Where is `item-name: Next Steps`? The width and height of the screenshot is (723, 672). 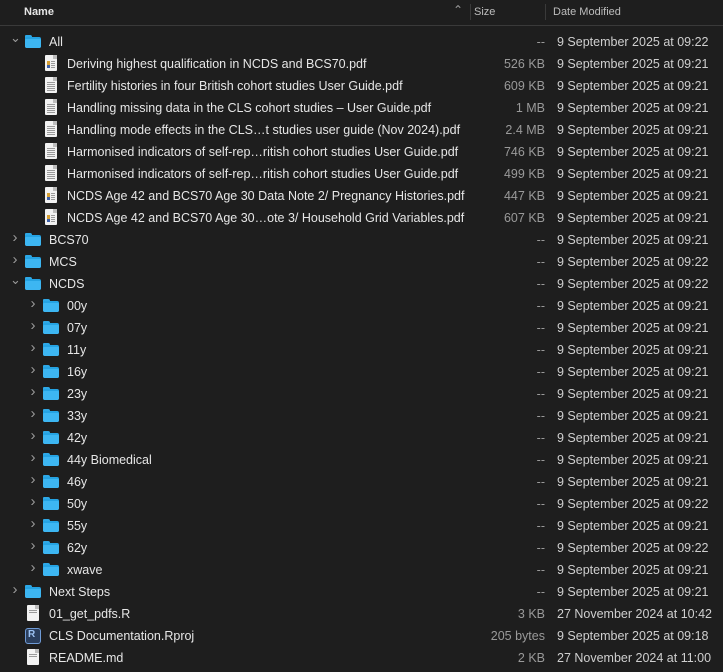 item-name: Next Steps is located at coordinates (80, 592).